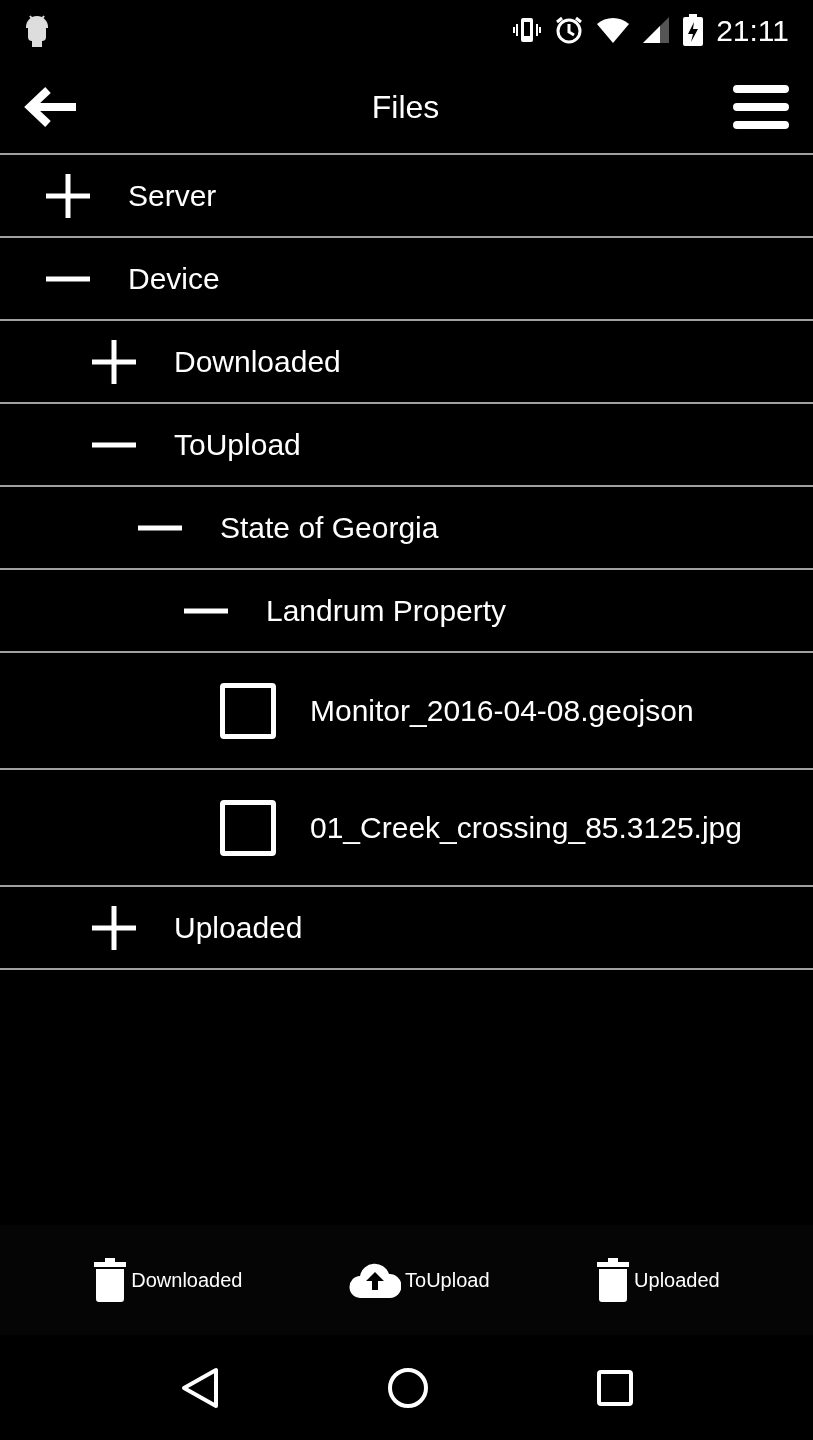 The image size is (813, 1440). What do you see at coordinates (613, 30) in the screenshot?
I see `wifi-icon` at bounding box center [613, 30].